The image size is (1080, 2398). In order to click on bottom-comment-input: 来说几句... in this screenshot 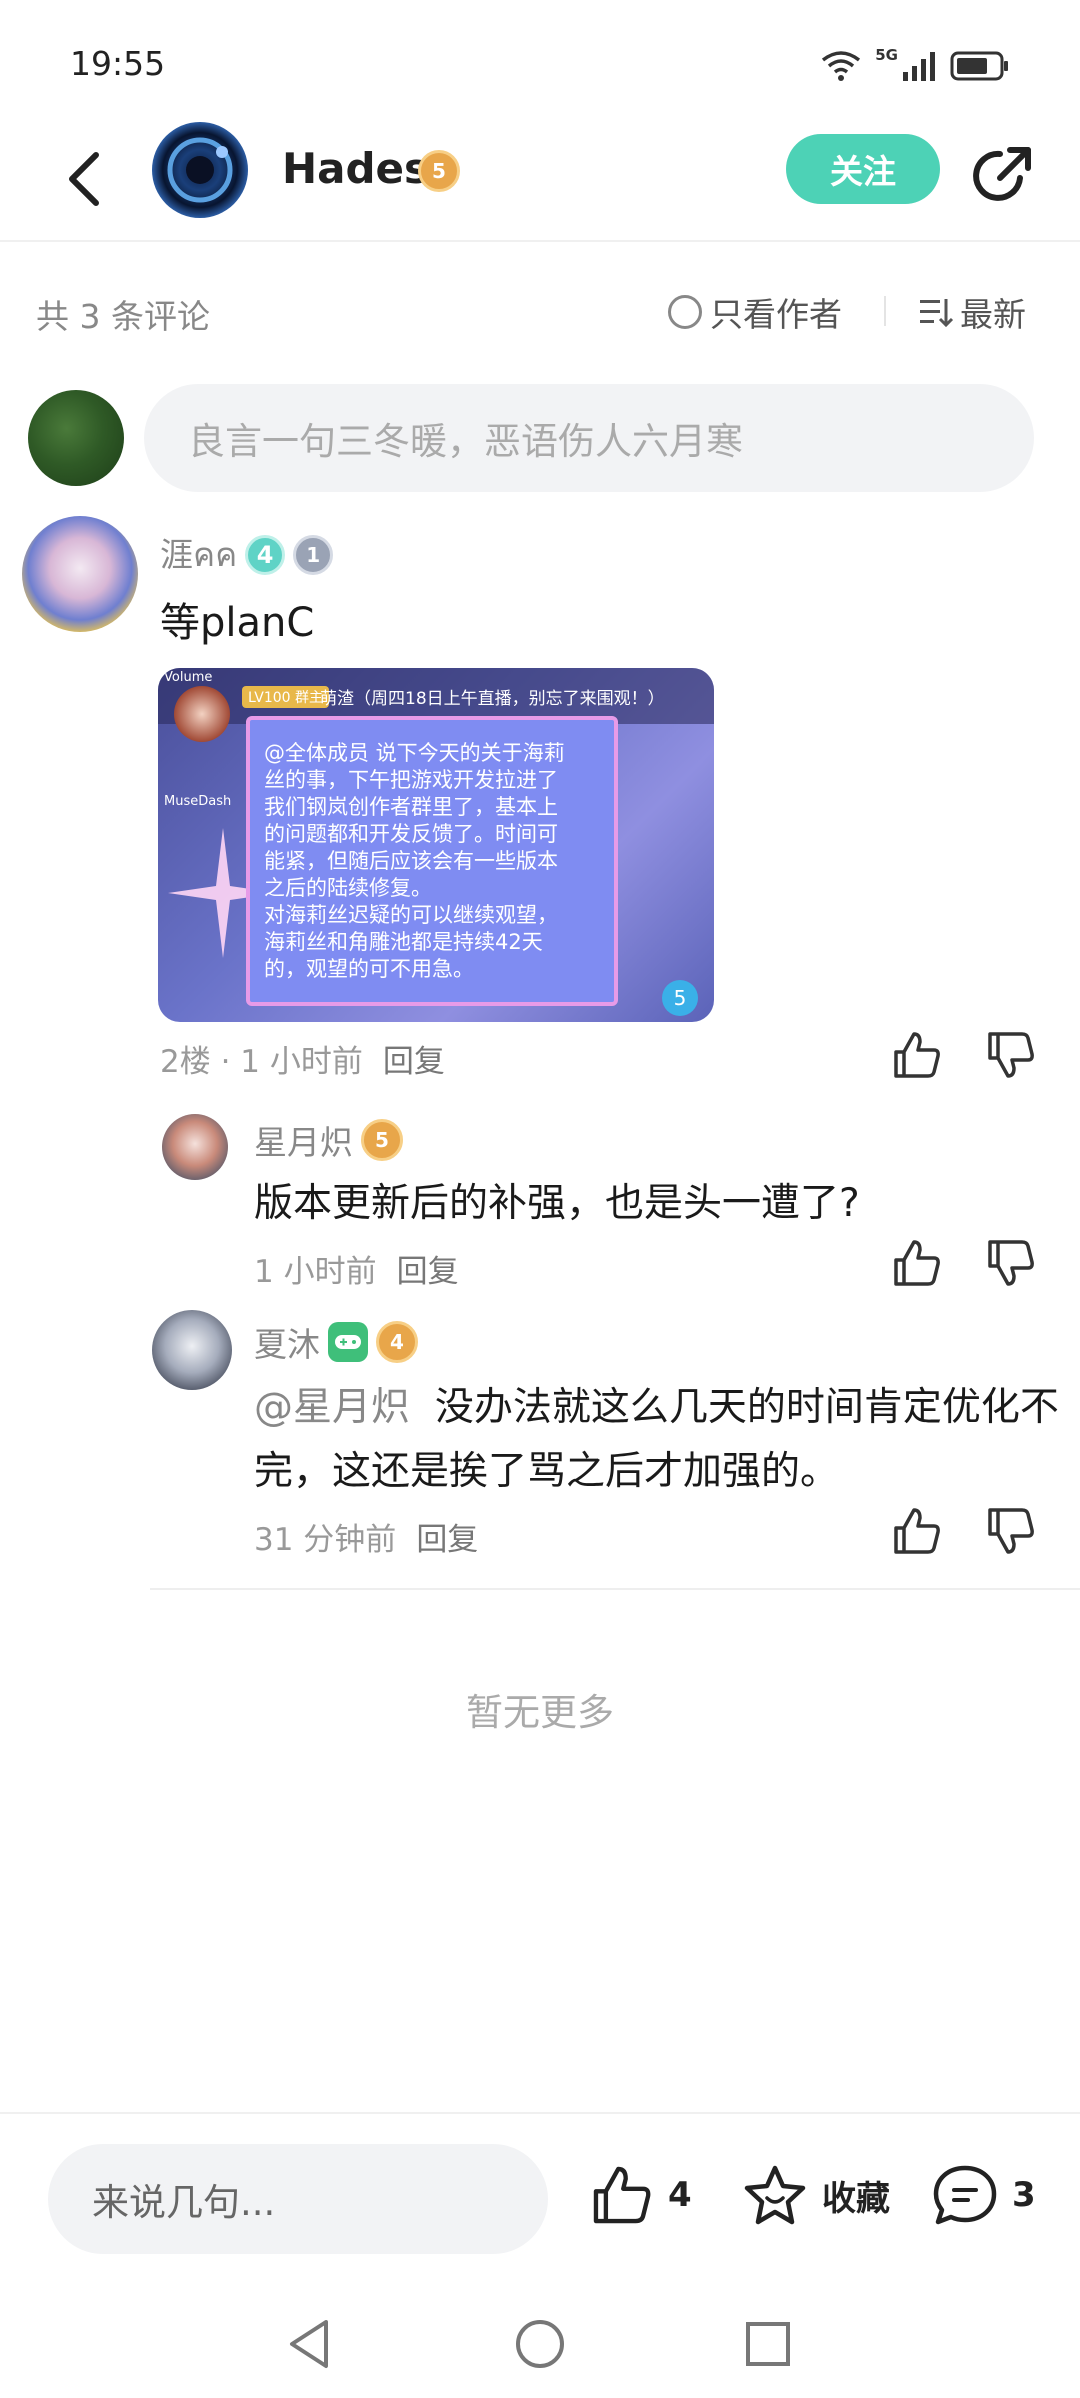, I will do `click(298, 2199)`.